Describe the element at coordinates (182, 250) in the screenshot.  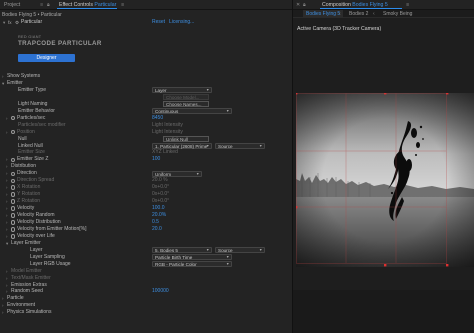
I see `param-dropdown: 5. Bodies 5 ▼` at that location.